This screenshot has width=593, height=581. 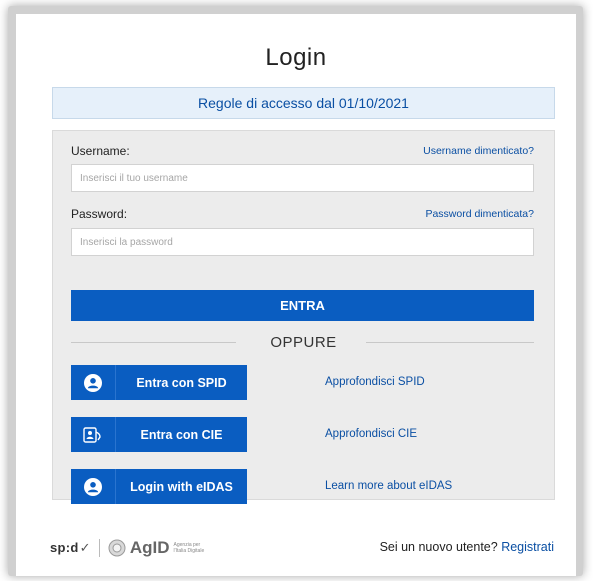 I want to click on password-input, so click(x=302, y=242).